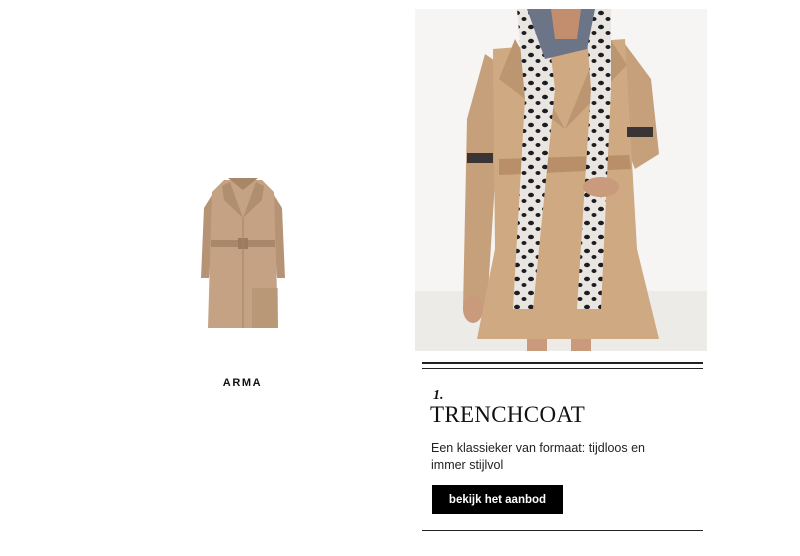 The image size is (800, 556). I want to click on suede-coat-image, so click(243, 256).